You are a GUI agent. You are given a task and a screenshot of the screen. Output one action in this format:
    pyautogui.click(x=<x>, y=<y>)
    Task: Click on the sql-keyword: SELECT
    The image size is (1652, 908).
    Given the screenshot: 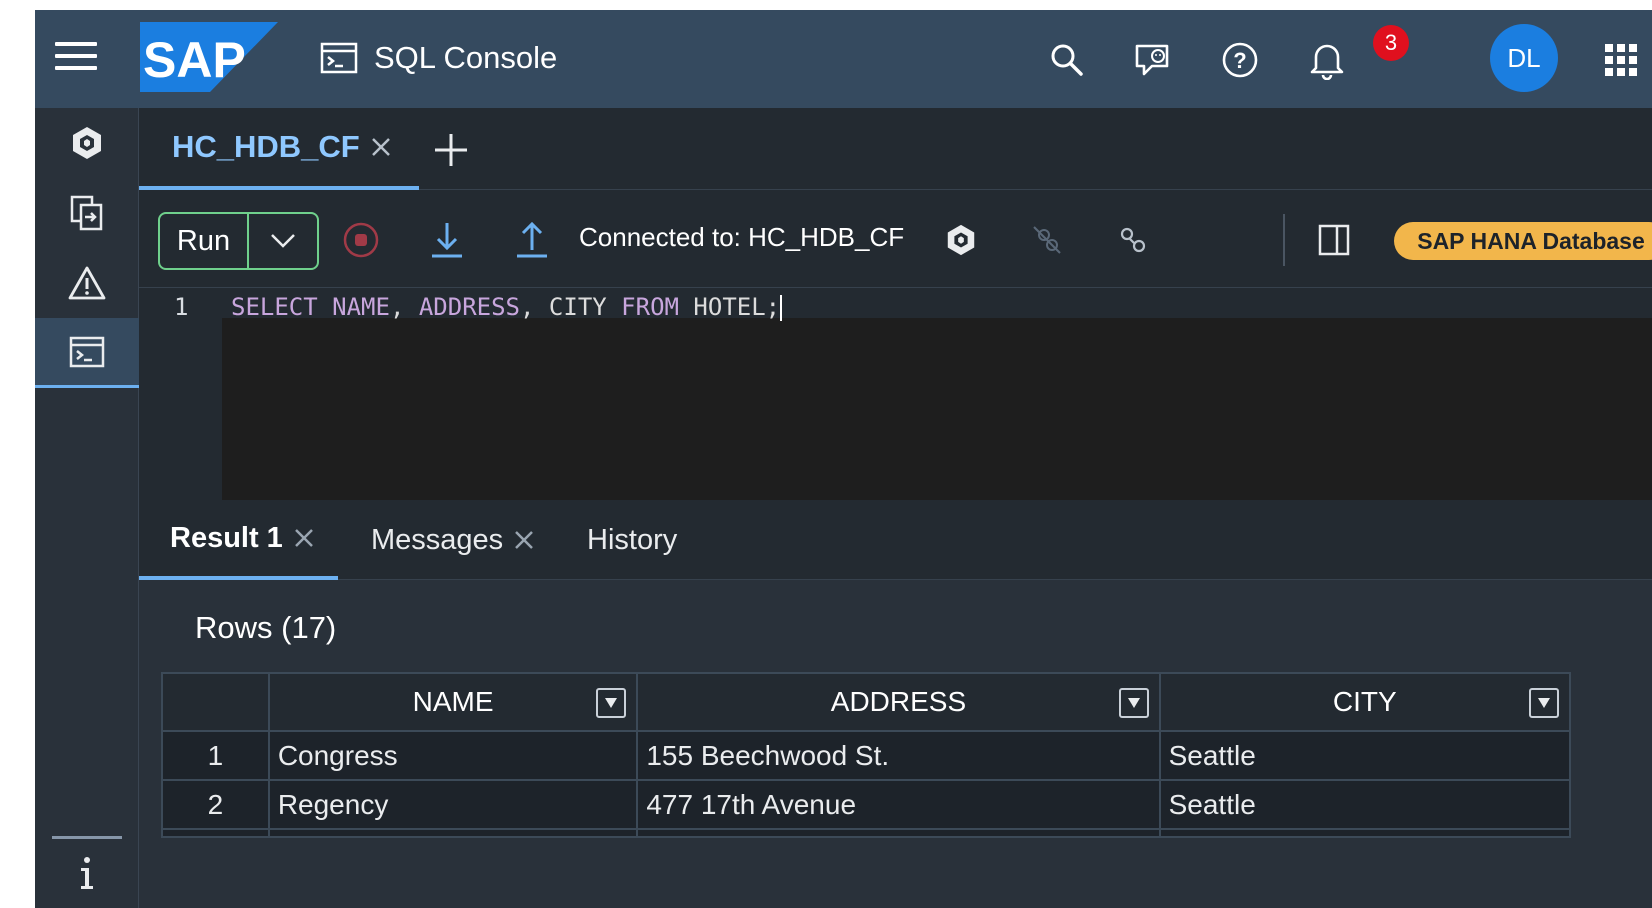 What is the action you would take?
    pyautogui.click(x=274, y=307)
    